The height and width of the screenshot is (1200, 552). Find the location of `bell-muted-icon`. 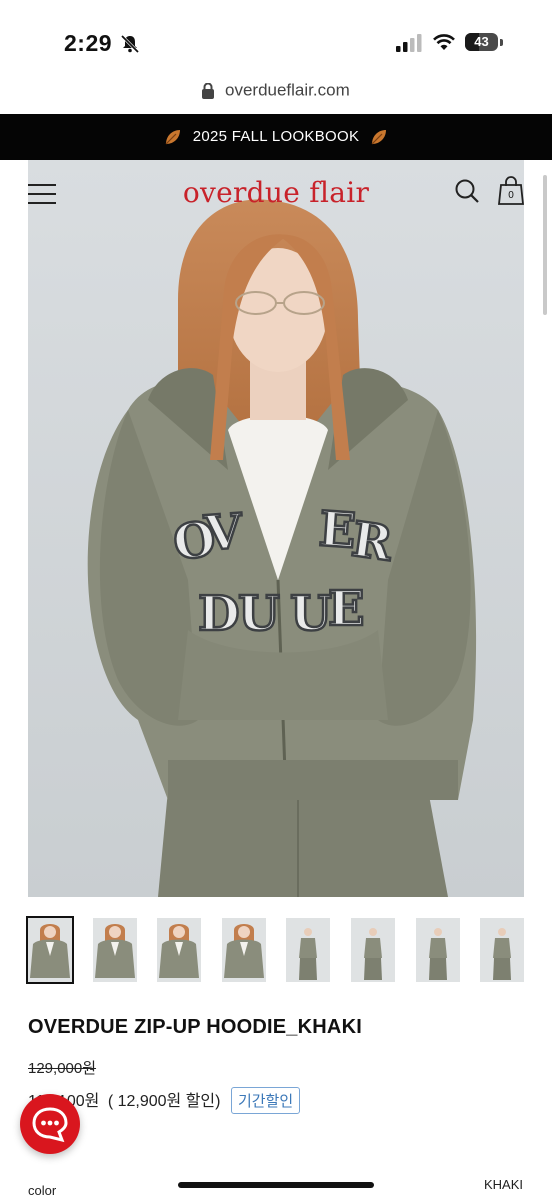

bell-muted-icon is located at coordinates (130, 44).